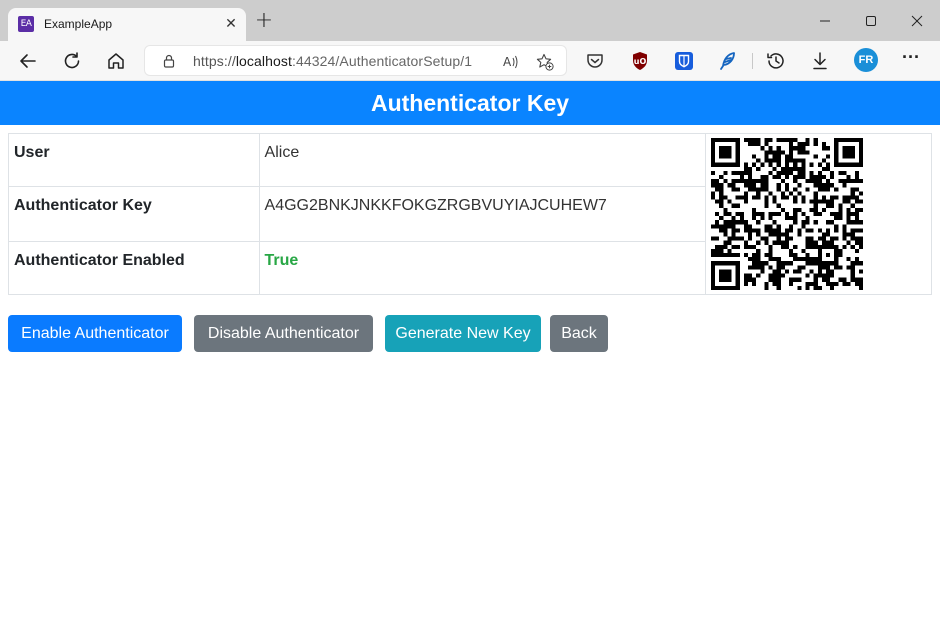 The image size is (940, 641). What do you see at coordinates (825, 21) in the screenshot?
I see `minimize-icon` at bounding box center [825, 21].